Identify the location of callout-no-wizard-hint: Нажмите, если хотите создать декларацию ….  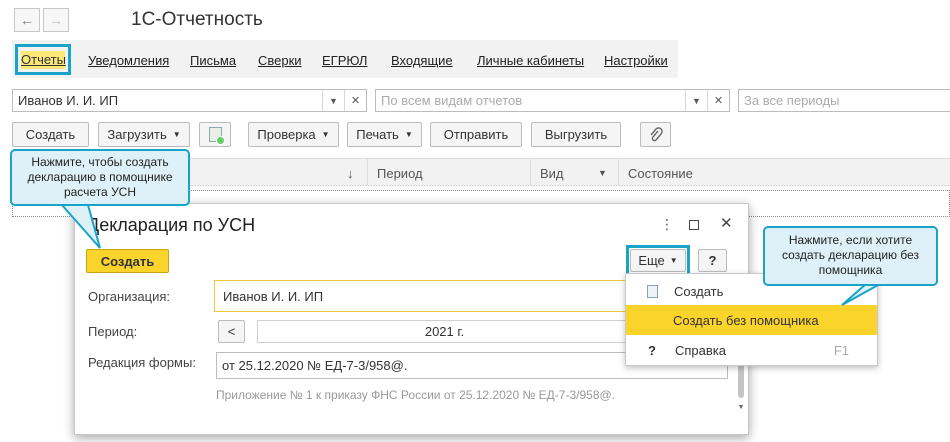
(850, 256).